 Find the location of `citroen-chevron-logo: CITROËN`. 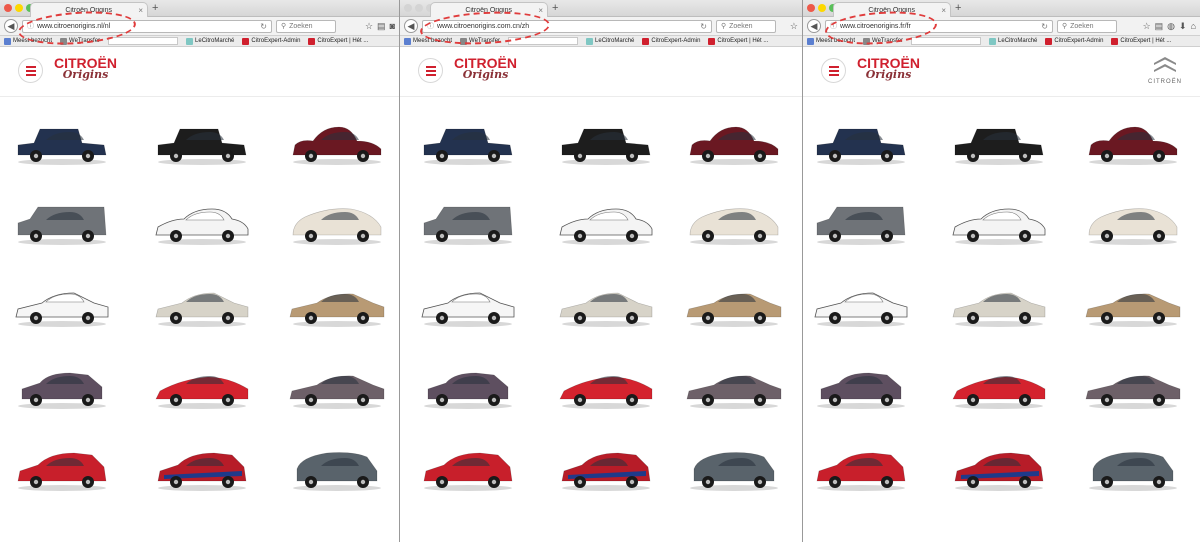

citroen-chevron-logo: CITROËN is located at coordinates (1165, 70).